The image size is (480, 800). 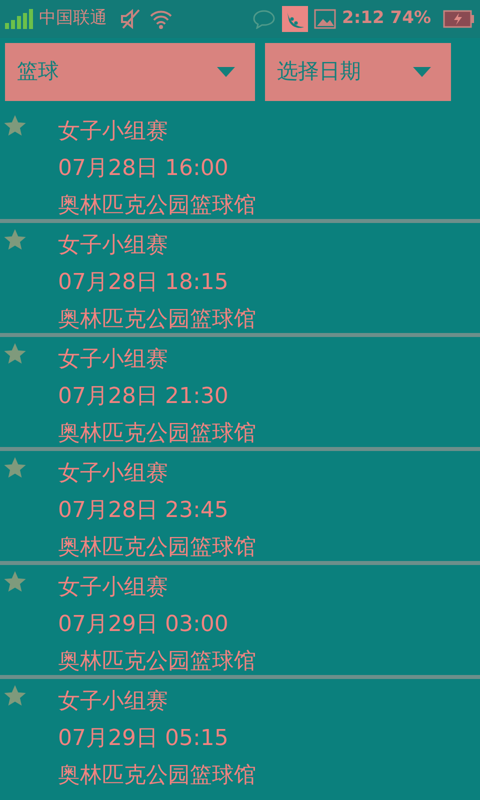 I want to click on clock-time: 2:12, so click(x=363, y=18).